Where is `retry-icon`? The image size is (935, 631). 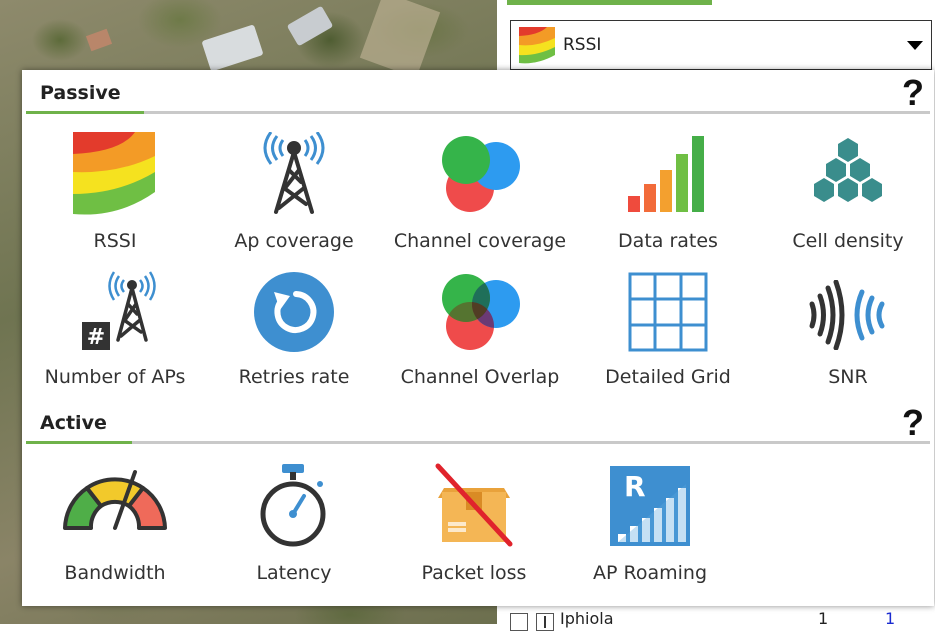
retry-icon is located at coordinates (294, 312).